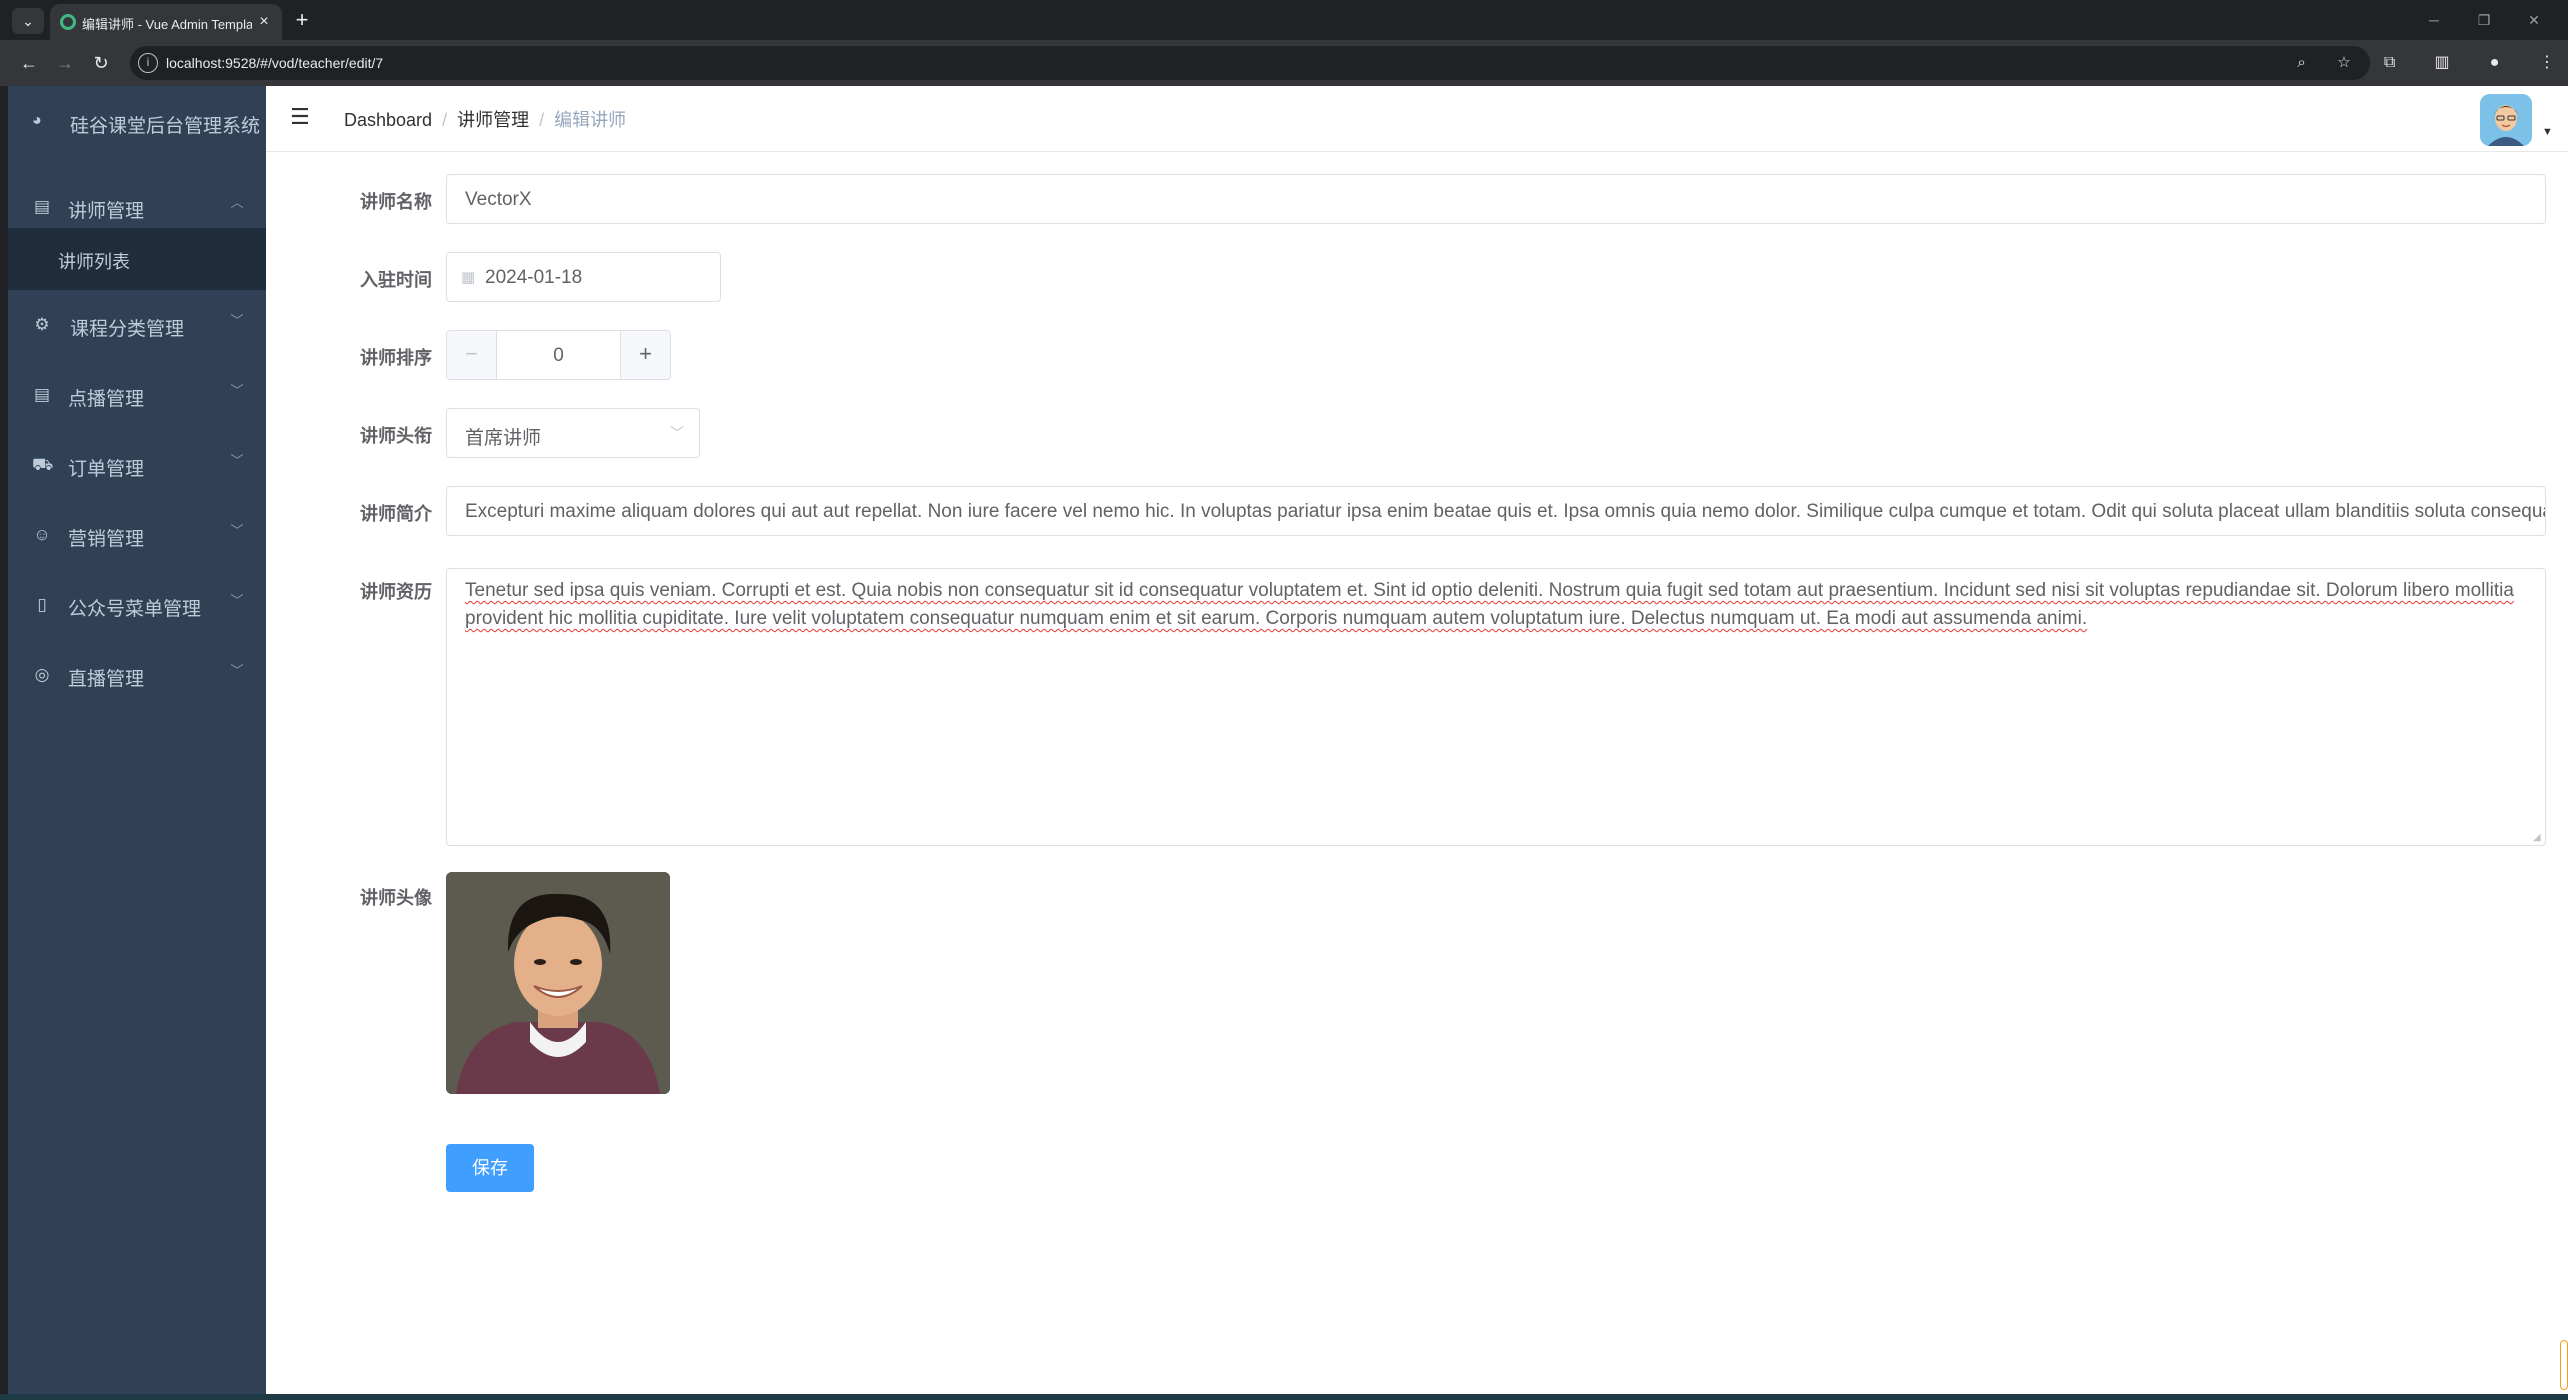 The width and height of the screenshot is (2568, 1400). Describe the element at coordinates (2484, 20) in the screenshot. I see `restore-icon: ❐` at that location.